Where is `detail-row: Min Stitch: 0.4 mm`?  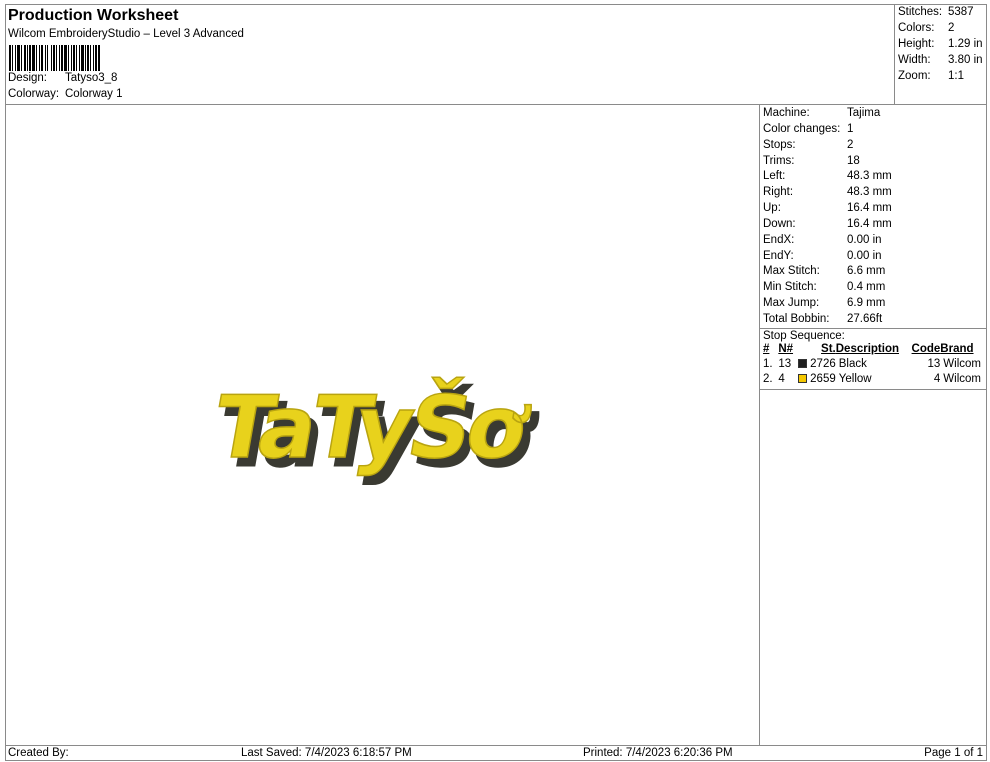 detail-row: Min Stitch: 0.4 mm is located at coordinates (873, 288).